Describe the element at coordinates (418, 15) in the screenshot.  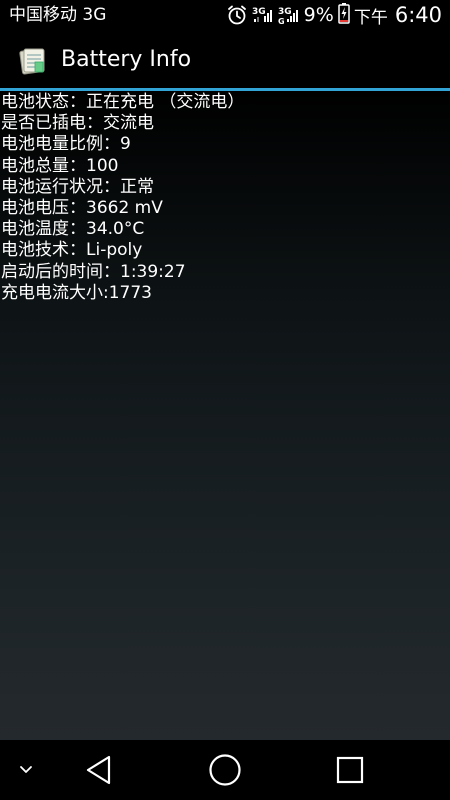
I see `clock: 6:40` at that location.